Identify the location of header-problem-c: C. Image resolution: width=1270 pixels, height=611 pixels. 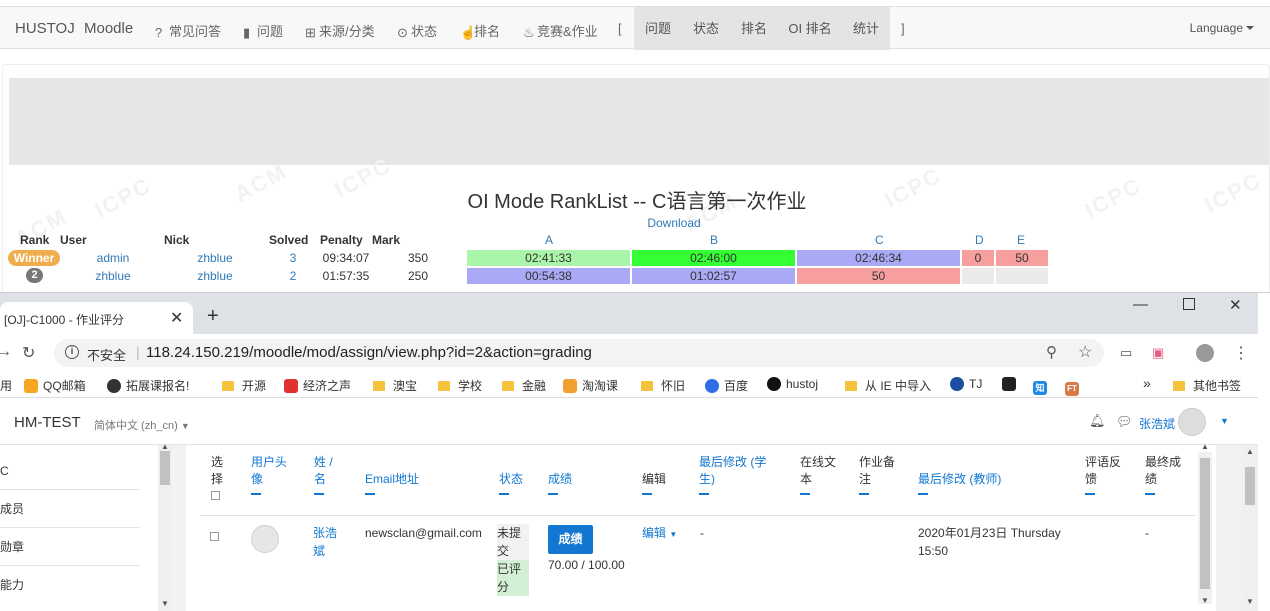
(879, 240).